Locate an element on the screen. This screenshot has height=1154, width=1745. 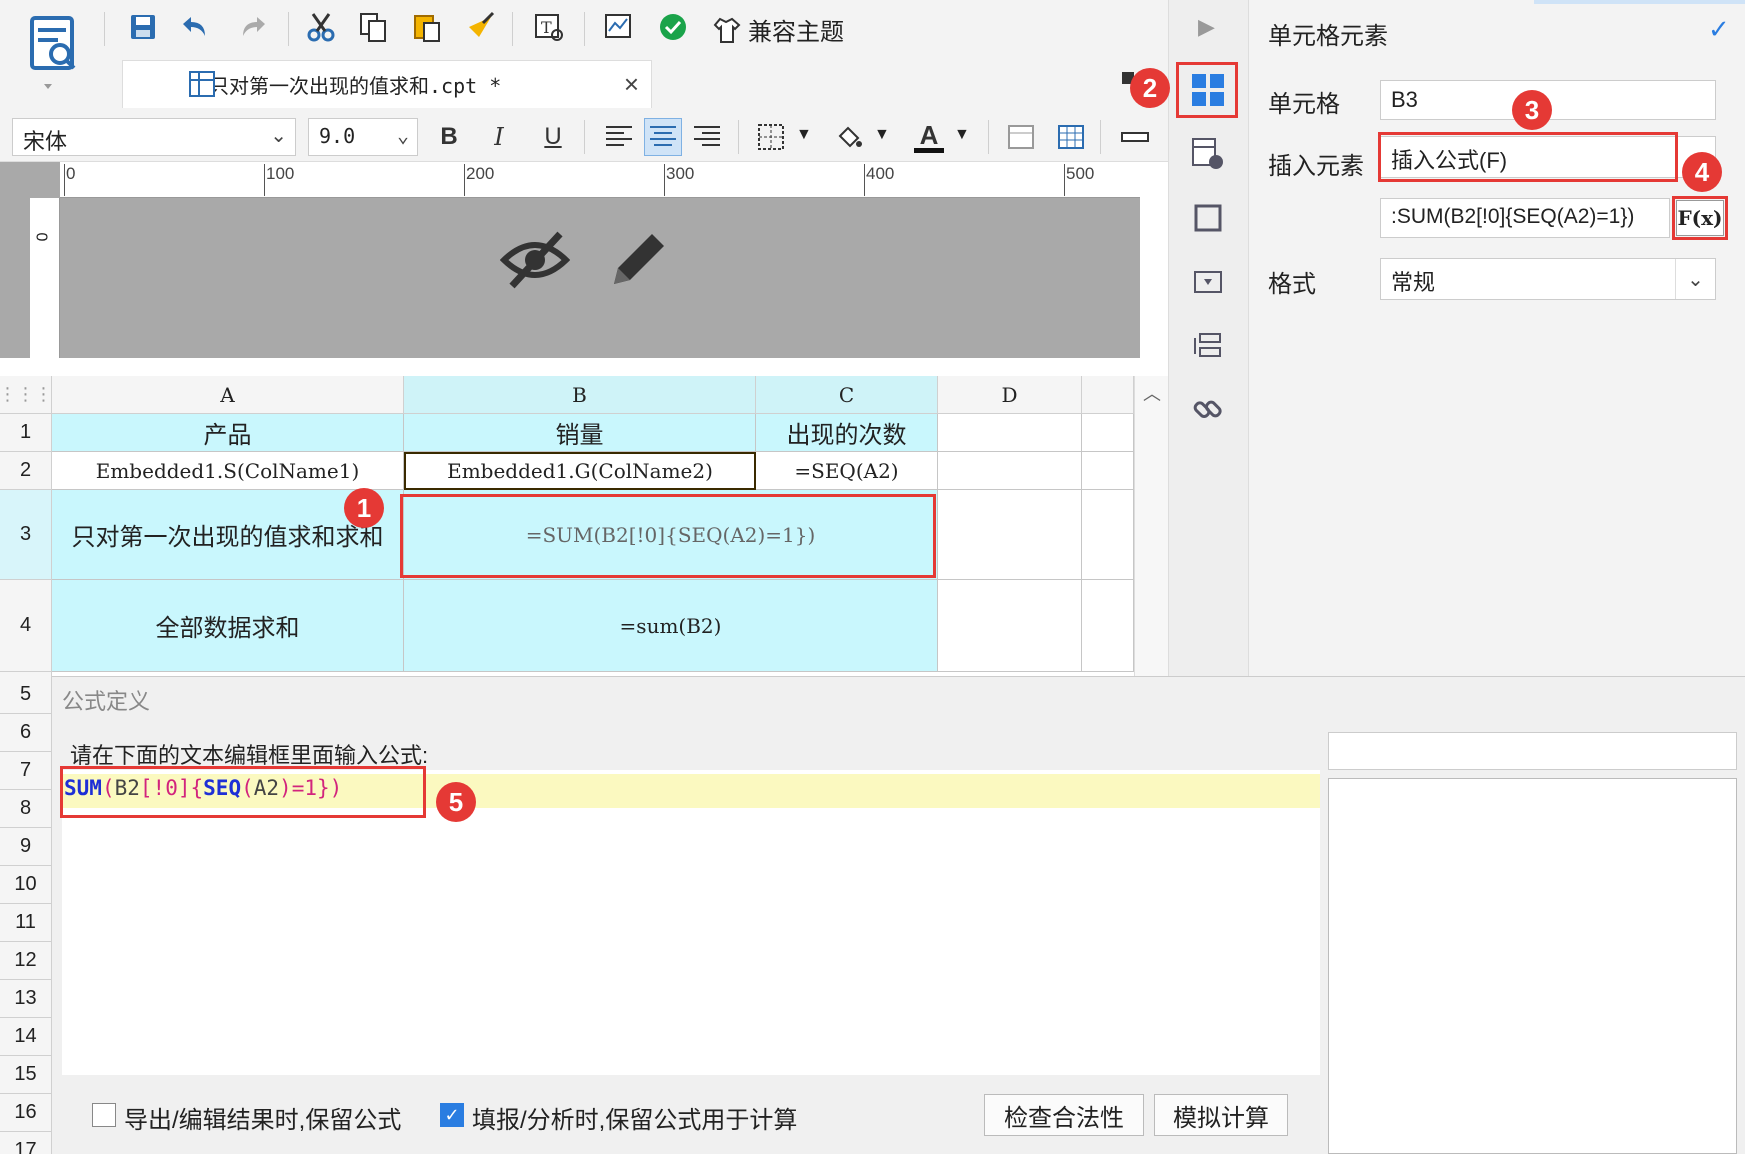
border-icon is located at coordinates (771, 137).